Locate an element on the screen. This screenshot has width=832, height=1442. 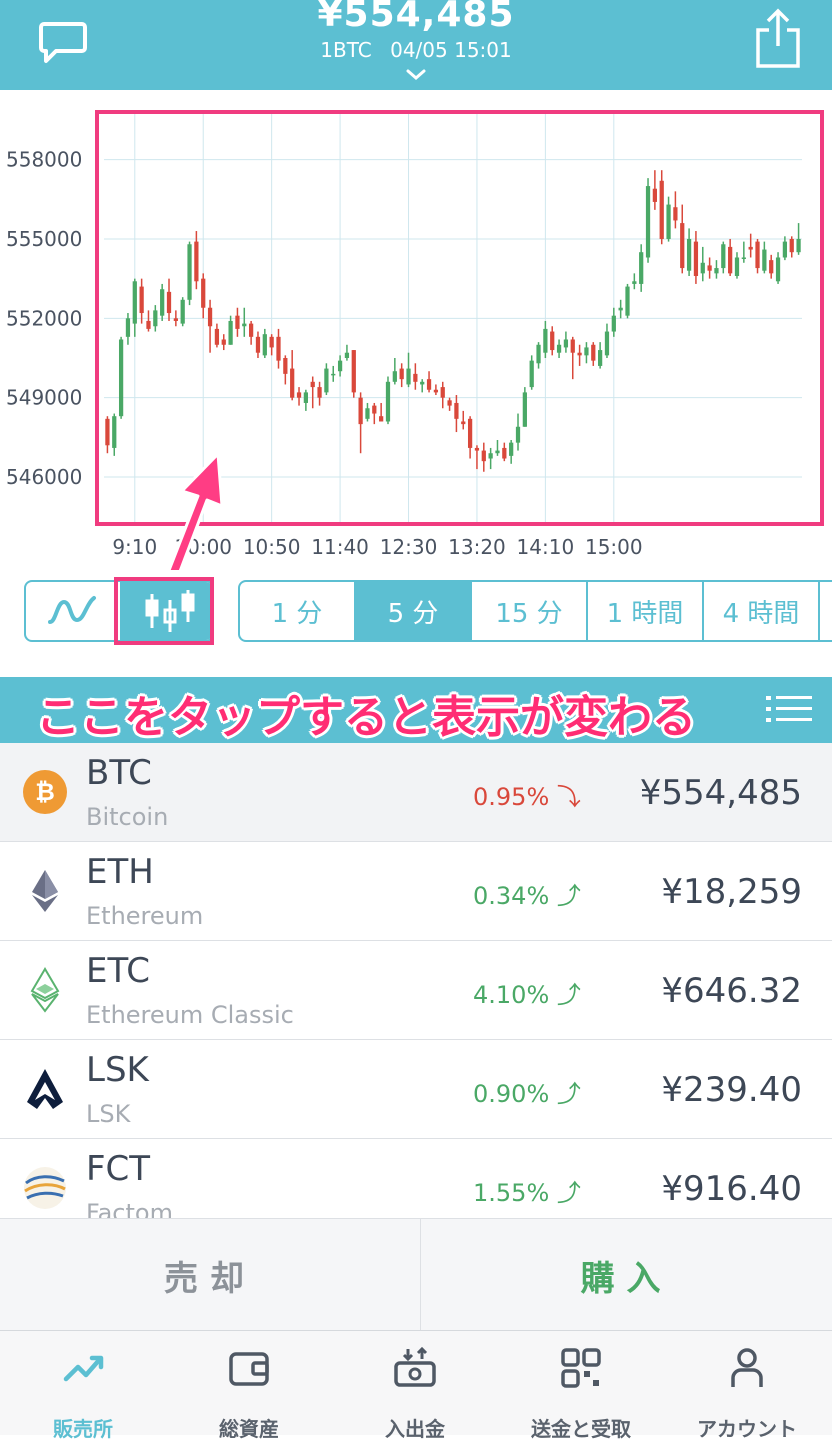
tab-account: アカウント is located at coordinates (747, 1386).